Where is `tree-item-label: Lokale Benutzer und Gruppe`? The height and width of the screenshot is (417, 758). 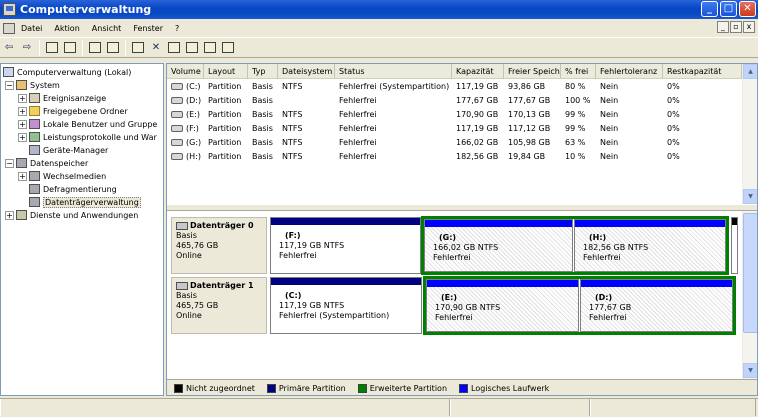 tree-item-label: Lokale Benutzer und Gruppe is located at coordinates (100, 124).